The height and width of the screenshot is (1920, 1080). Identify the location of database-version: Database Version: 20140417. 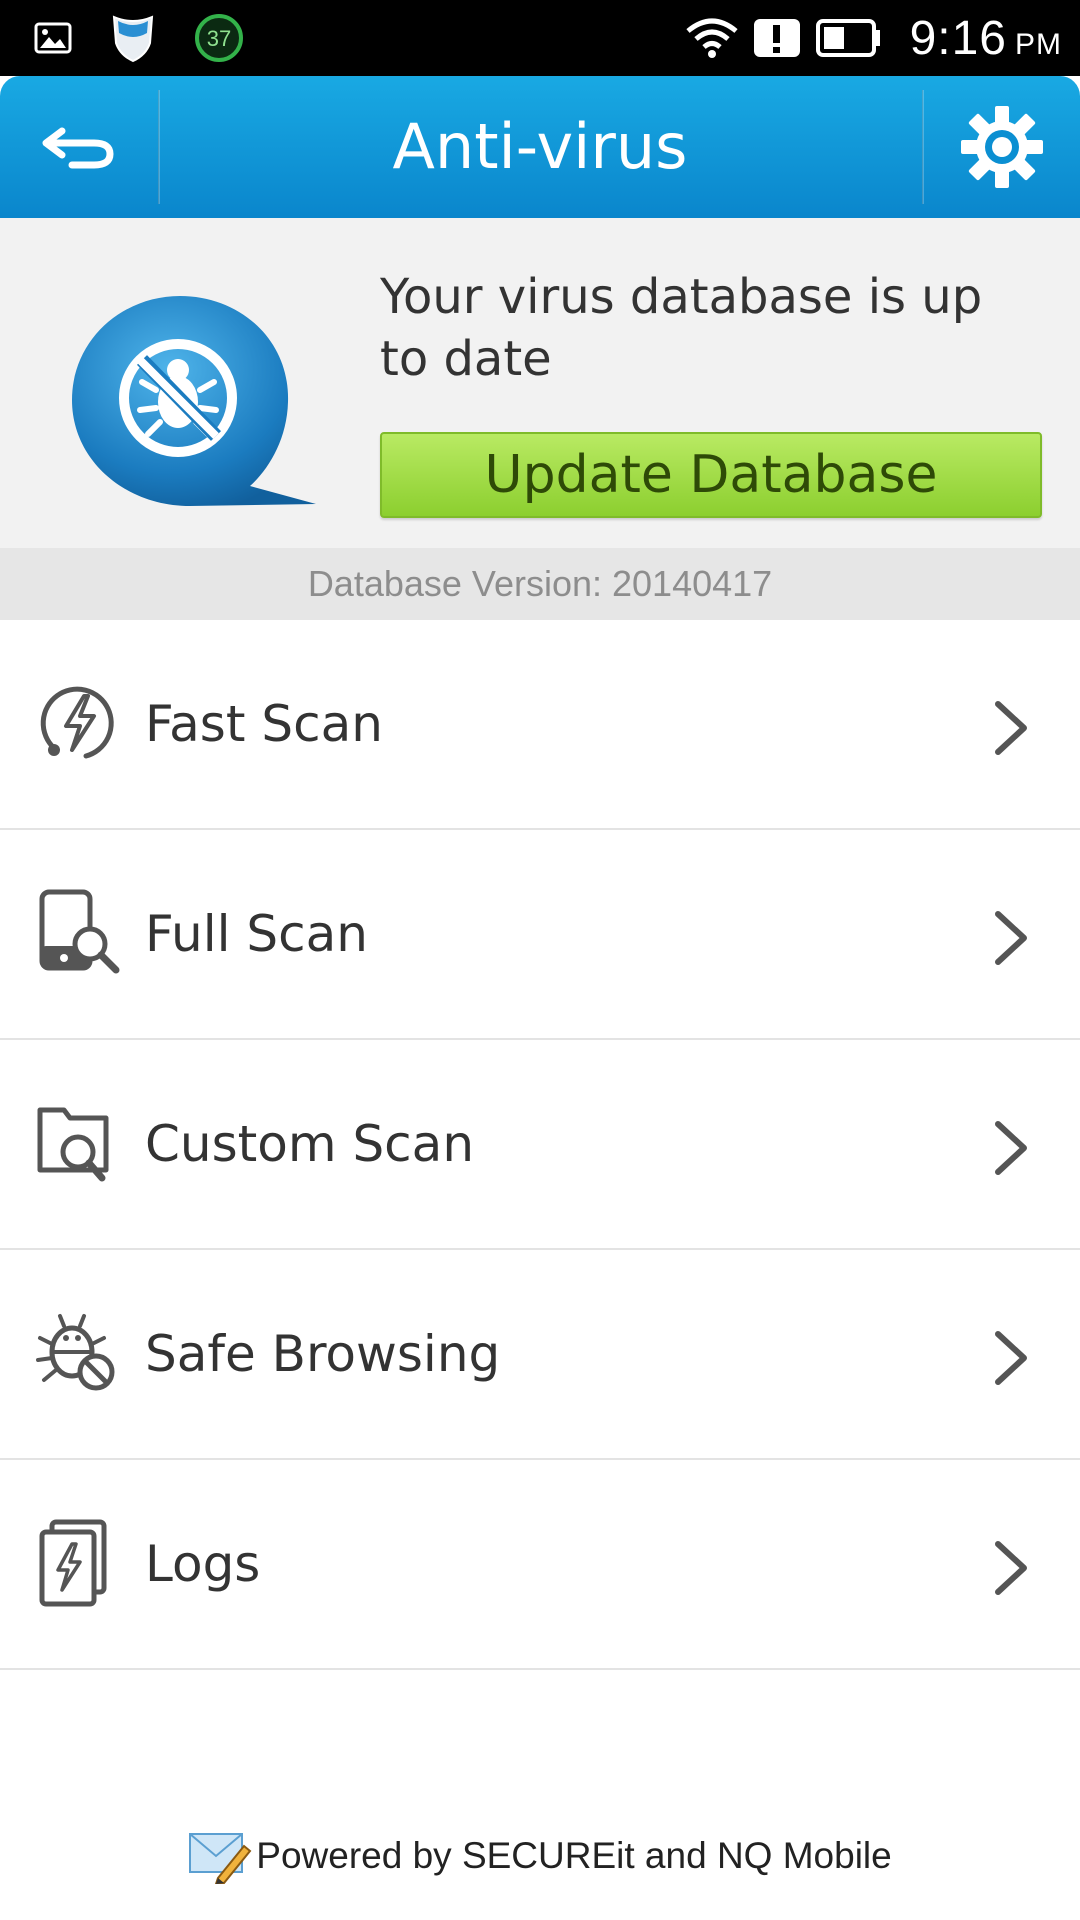
(540, 584).